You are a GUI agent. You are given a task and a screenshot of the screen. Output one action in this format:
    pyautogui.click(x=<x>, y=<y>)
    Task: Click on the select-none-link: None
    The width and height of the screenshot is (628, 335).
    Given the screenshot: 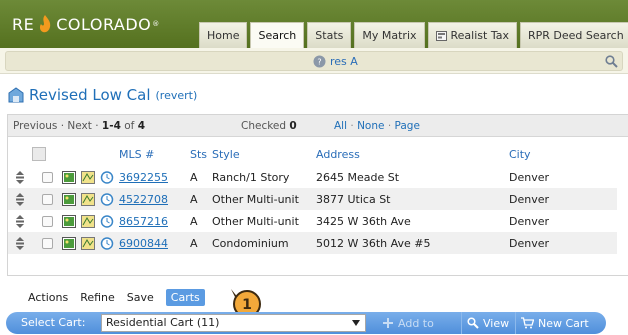 What is the action you would take?
    pyautogui.click(x=370, y=126)
    